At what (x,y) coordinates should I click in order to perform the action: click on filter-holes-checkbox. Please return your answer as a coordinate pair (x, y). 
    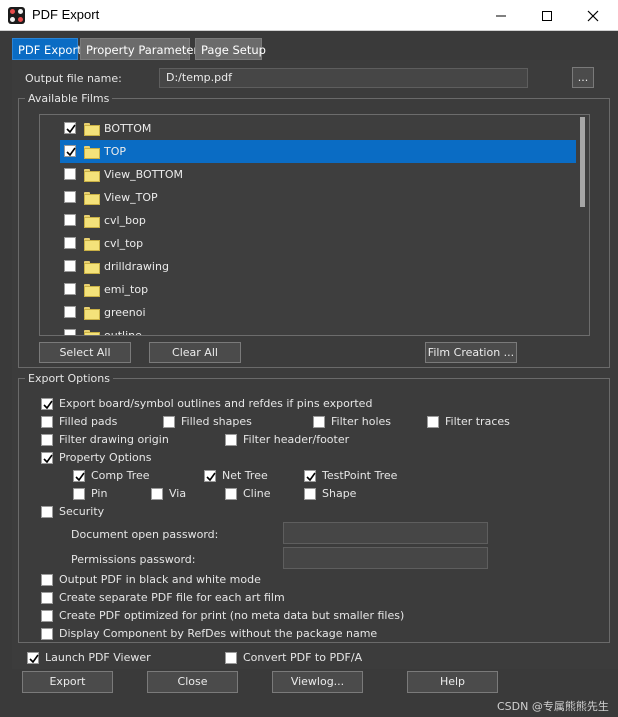
    Looking at the image, I should click on (319, 422).